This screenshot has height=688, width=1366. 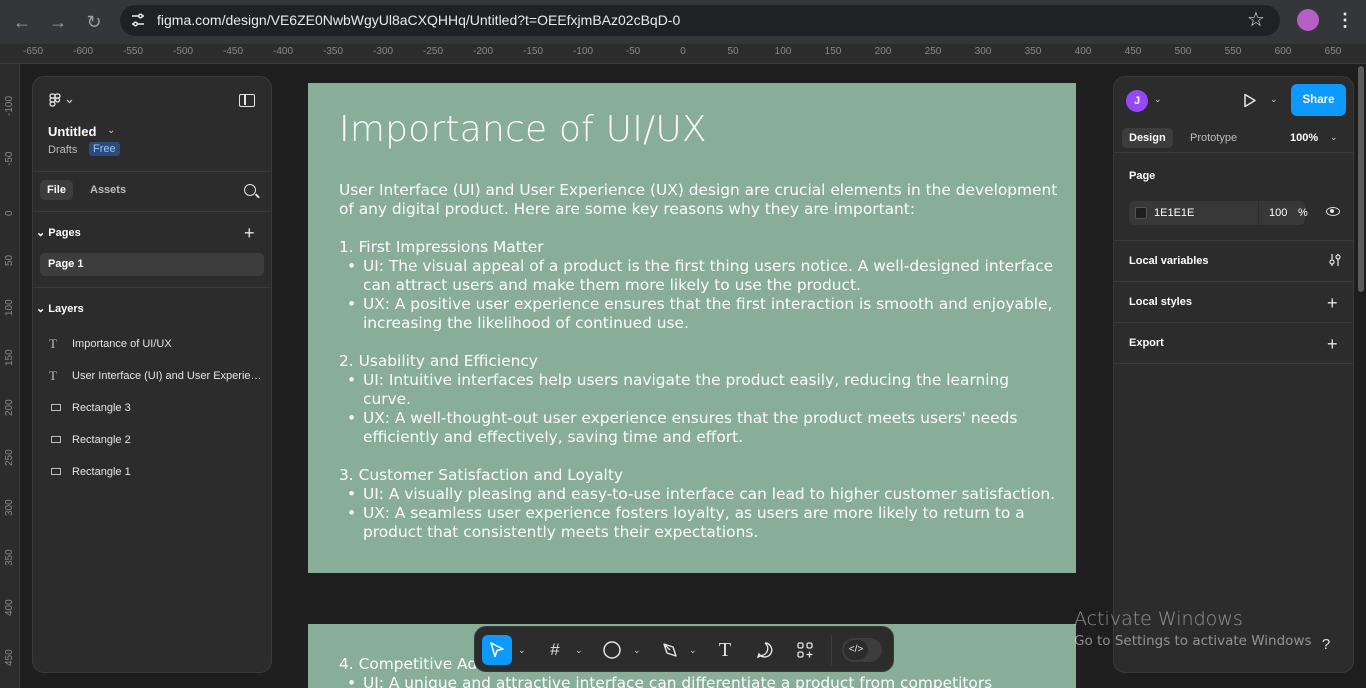 What do you see at coordinates (1332, 303) in the screenshot?
I see `add-style-plus-icon: +` at bounding box center [1332, 303].